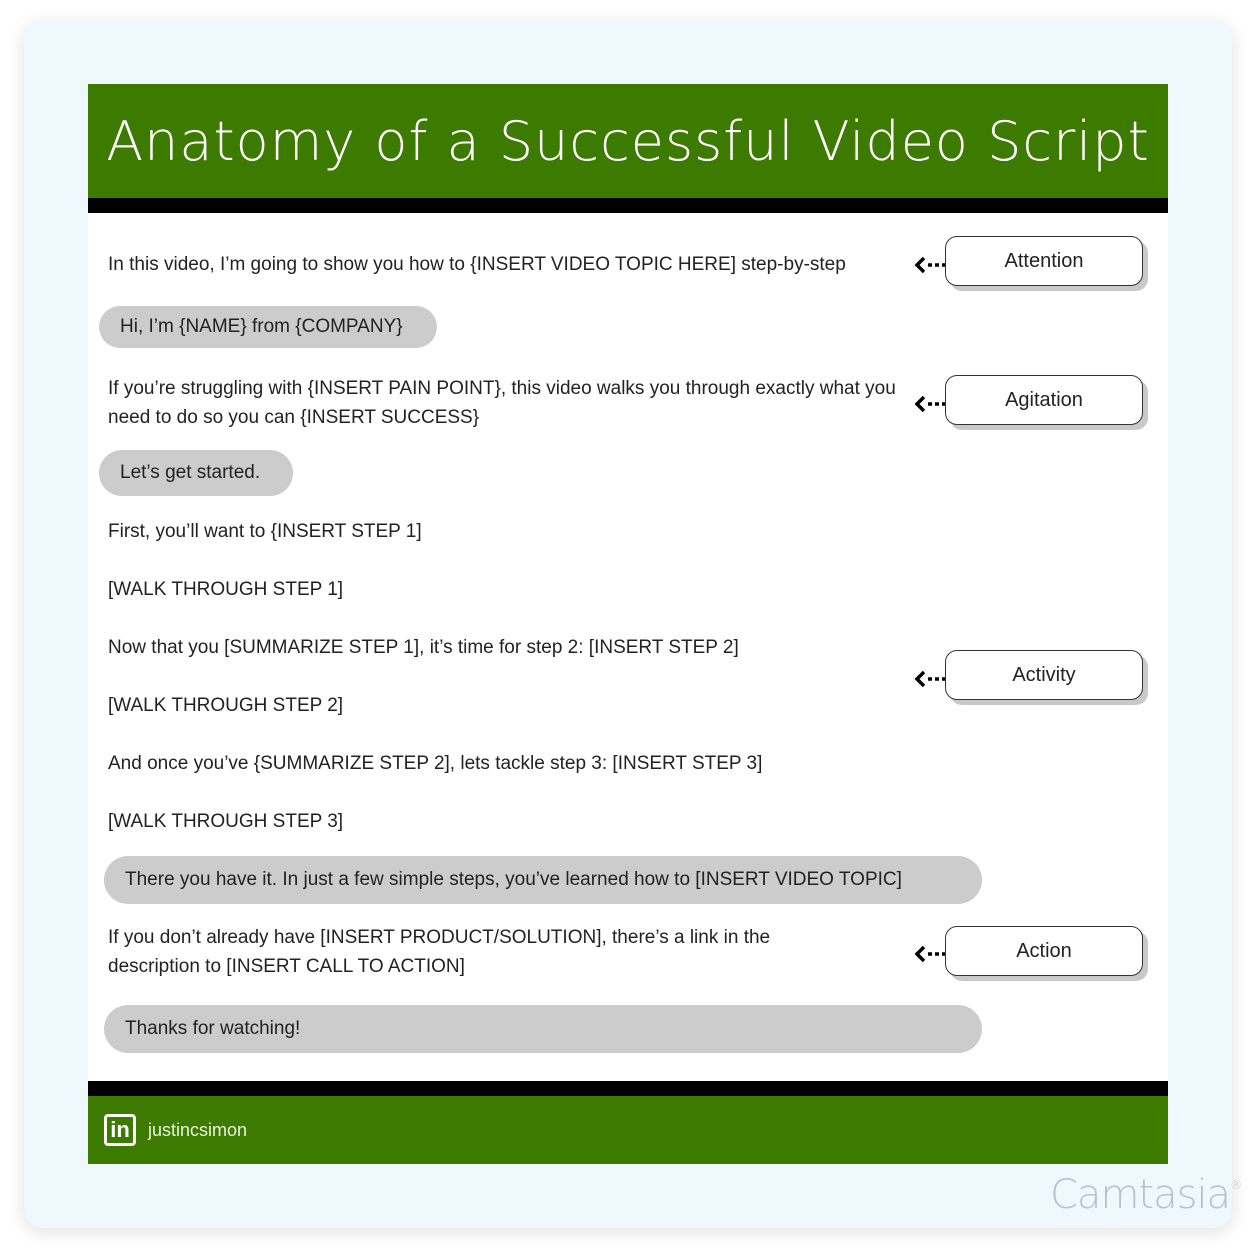 Image resolution: width=1256 pixels, height=1256 pixels. I want to click on stage-tag-action: Action, so click(1044, 951).